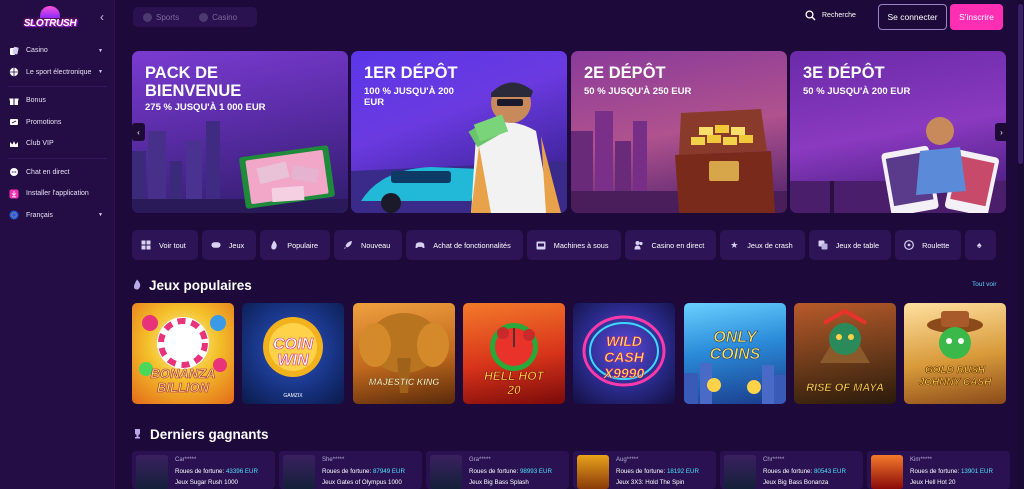 This screenshot has height=489, width=1024. What do you see at coordinates (57, 51) in the screenshot?
I see `sidebar-item-casino: Casino ▼` at bounding box center [57, 51].